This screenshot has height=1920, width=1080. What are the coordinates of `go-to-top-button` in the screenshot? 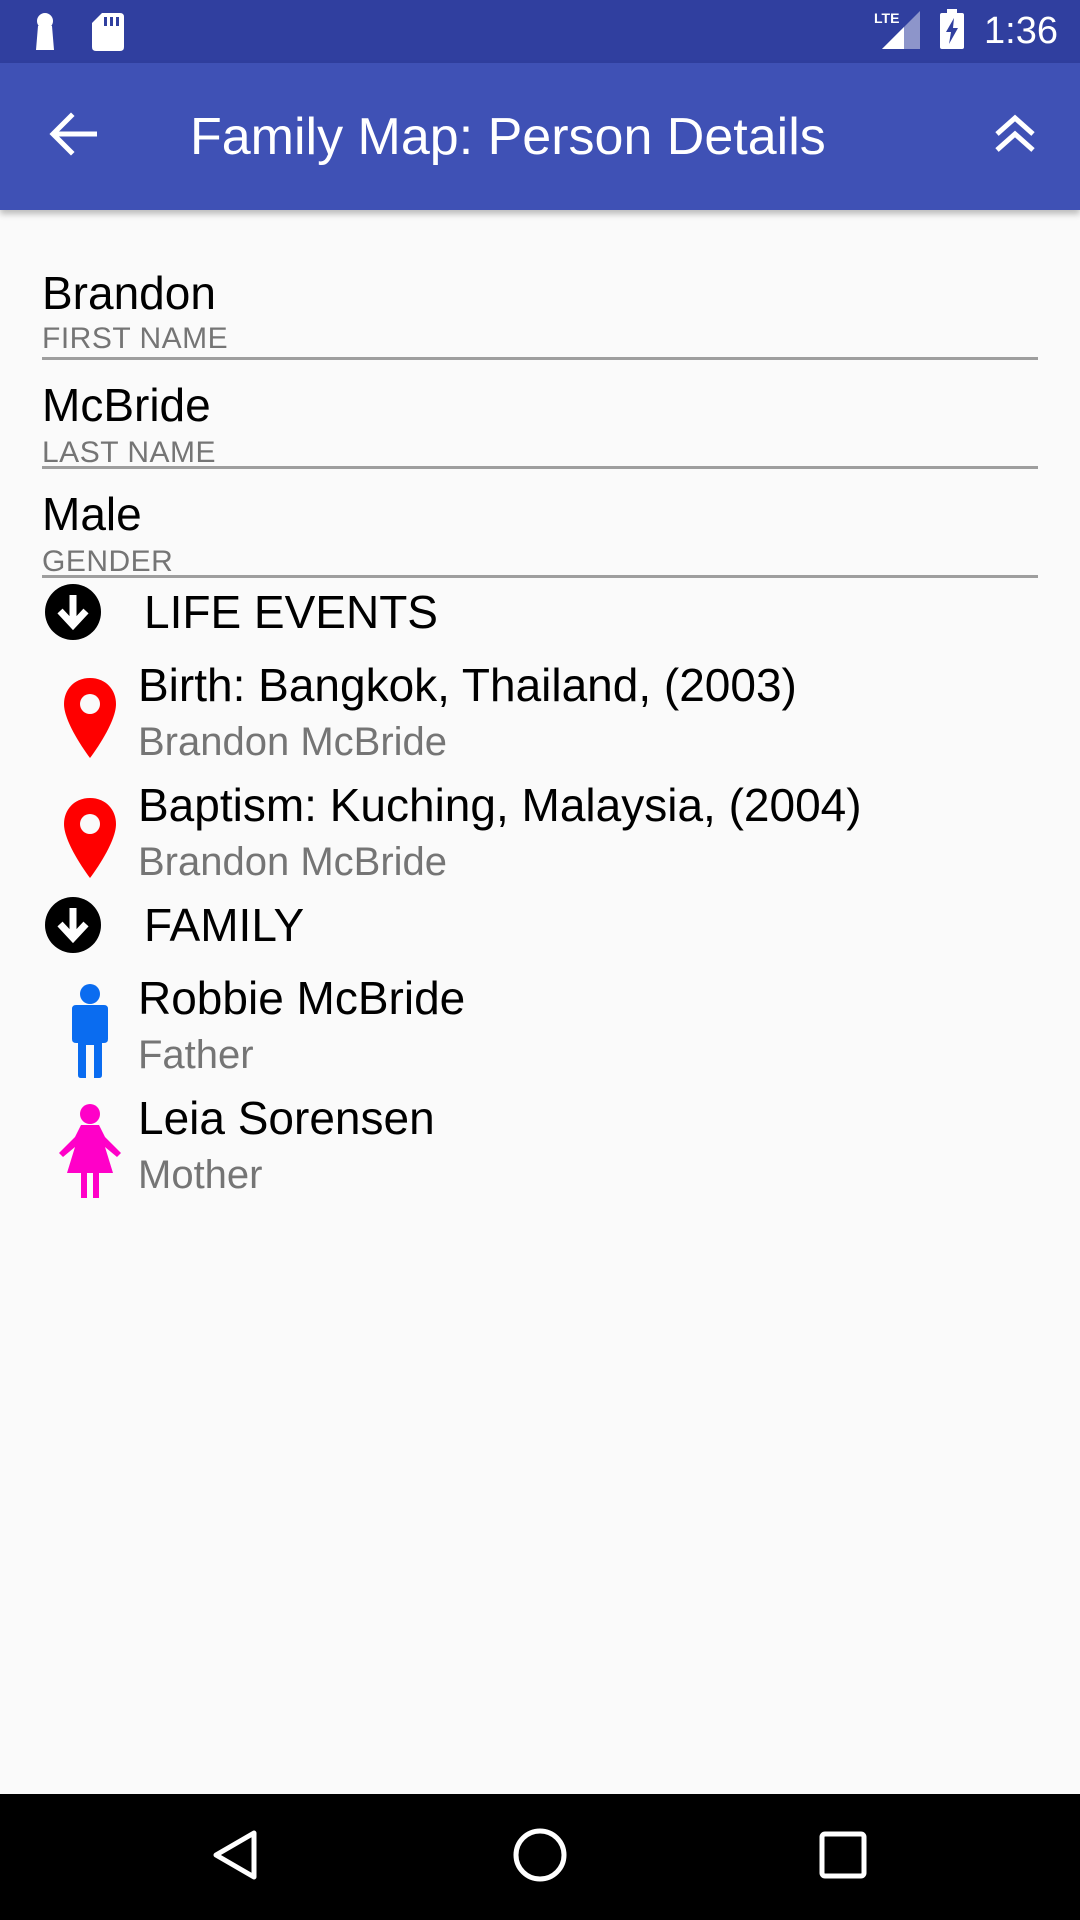 It's located at (1015, 136).